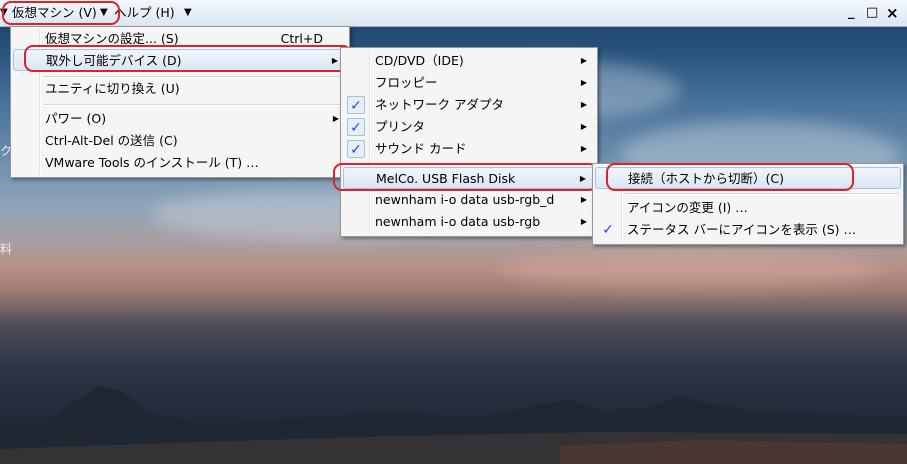  I want to click on menu-item-send-ctrl-alt-del: Ctrl-Alt-Del の送信 (C), so click(180, 141).